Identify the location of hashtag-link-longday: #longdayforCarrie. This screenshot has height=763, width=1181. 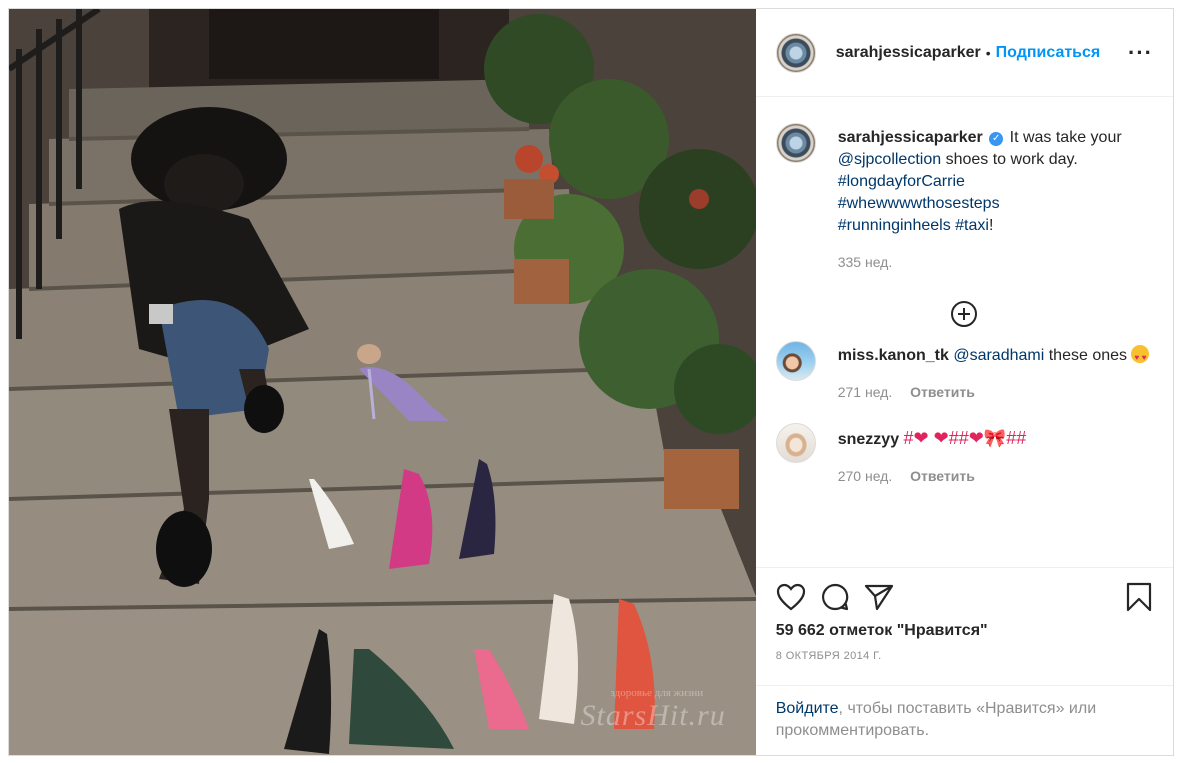
(901, 181).